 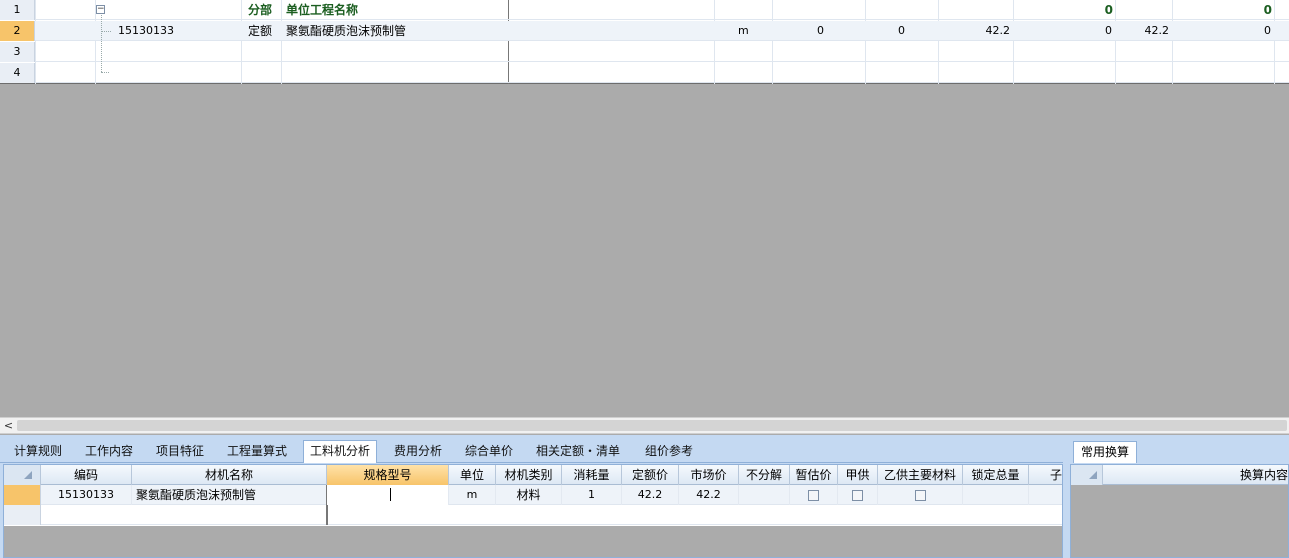 I want to click on cell-market-price: 42.2, so click(x=709, y=495).